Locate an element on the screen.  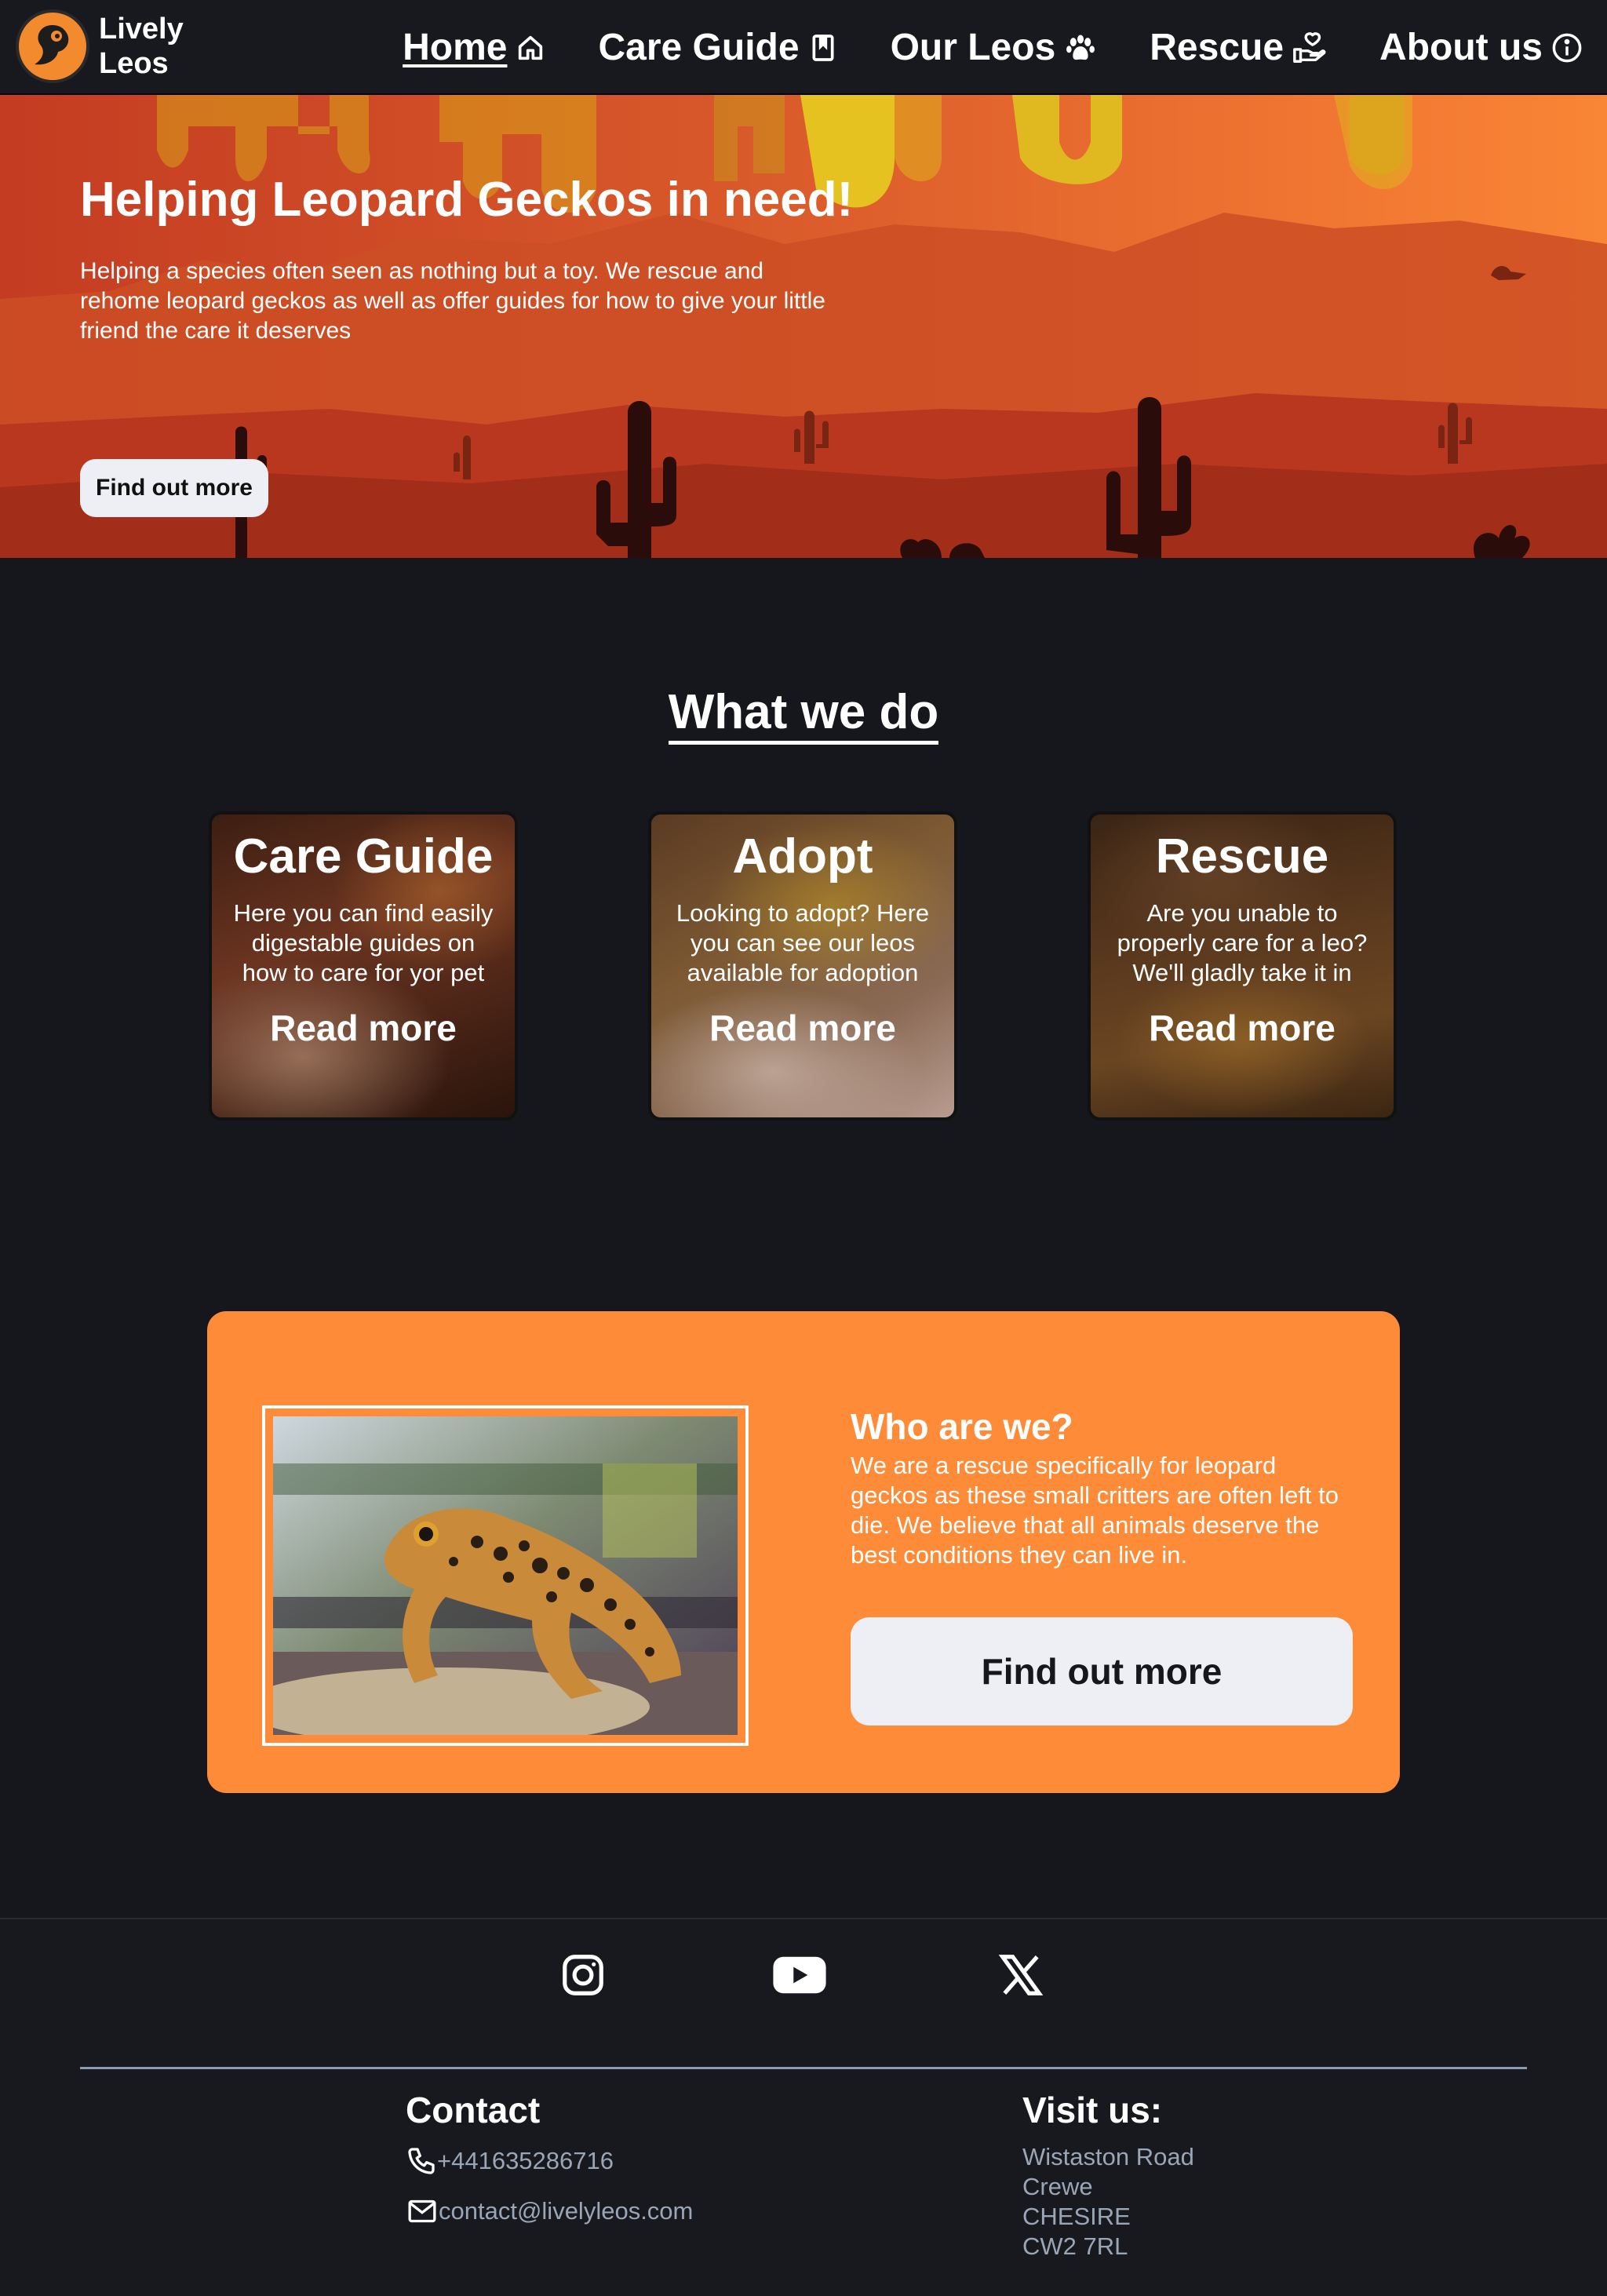
who-are-we-photo-frame is located at coordinates (495, 1575).